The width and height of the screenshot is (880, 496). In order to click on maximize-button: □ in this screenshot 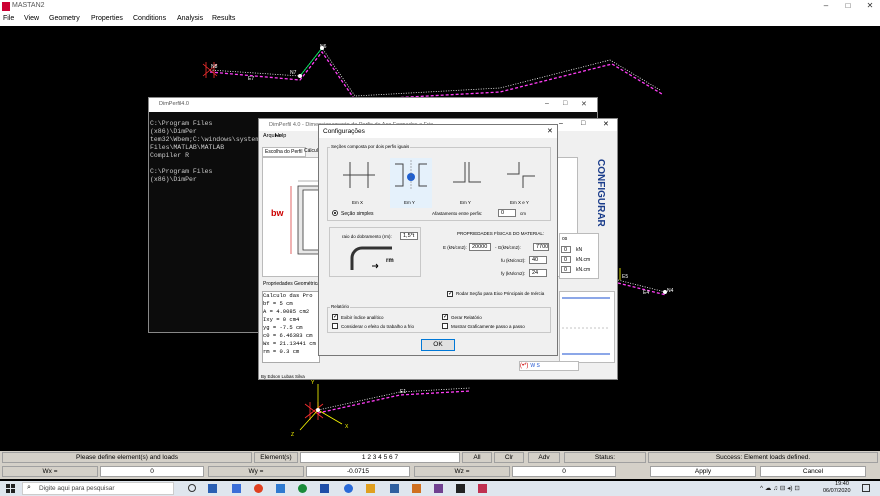, I will do `click(848, 7)`.